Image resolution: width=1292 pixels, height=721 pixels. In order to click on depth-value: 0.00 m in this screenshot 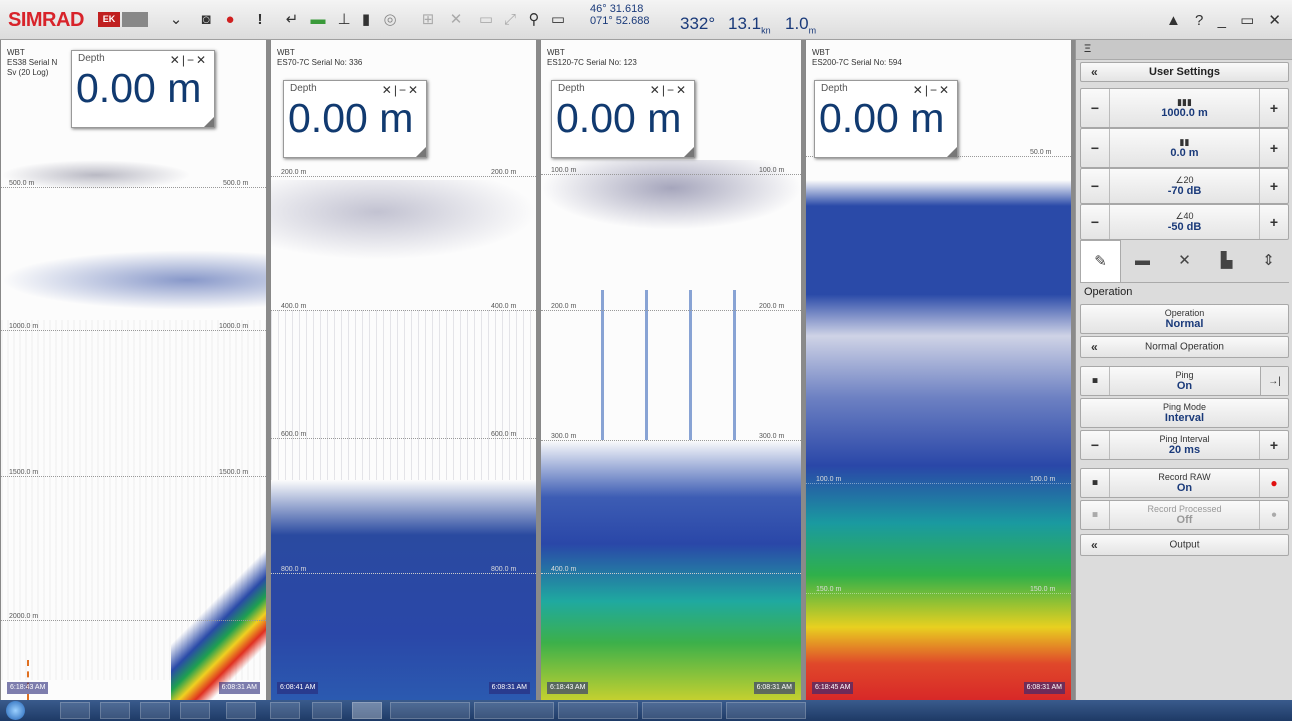, I will do `click(139, 88)`.